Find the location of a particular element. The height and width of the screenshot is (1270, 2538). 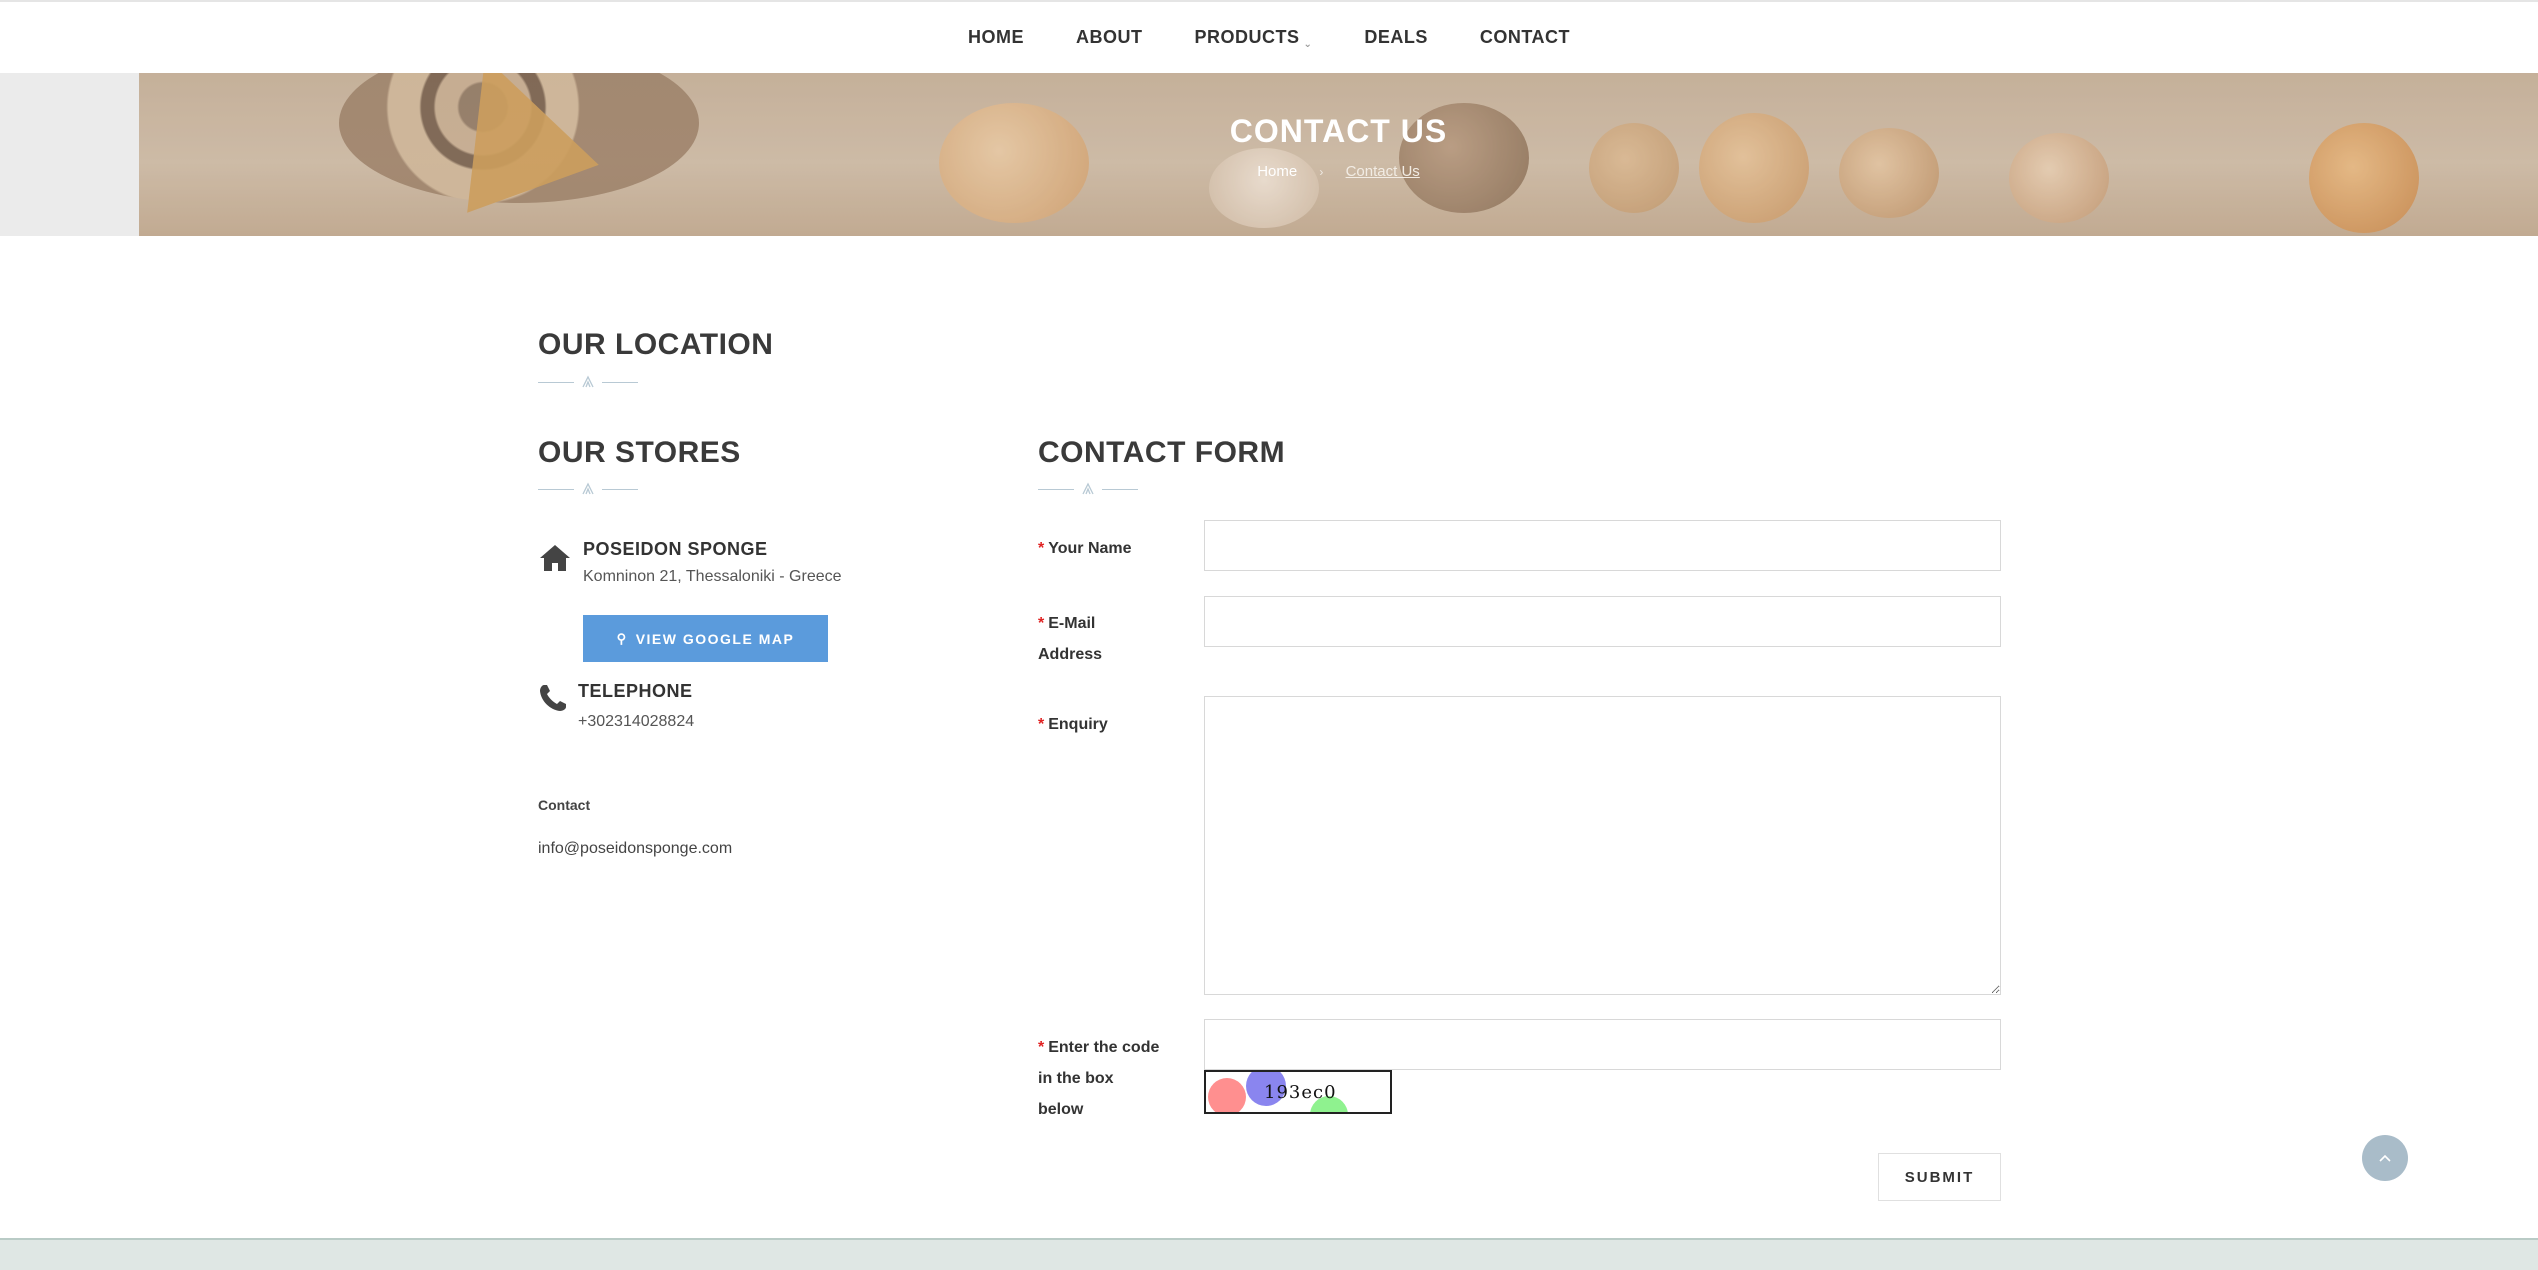

name-label: * Your Name is located at coordinates (1085, 548).